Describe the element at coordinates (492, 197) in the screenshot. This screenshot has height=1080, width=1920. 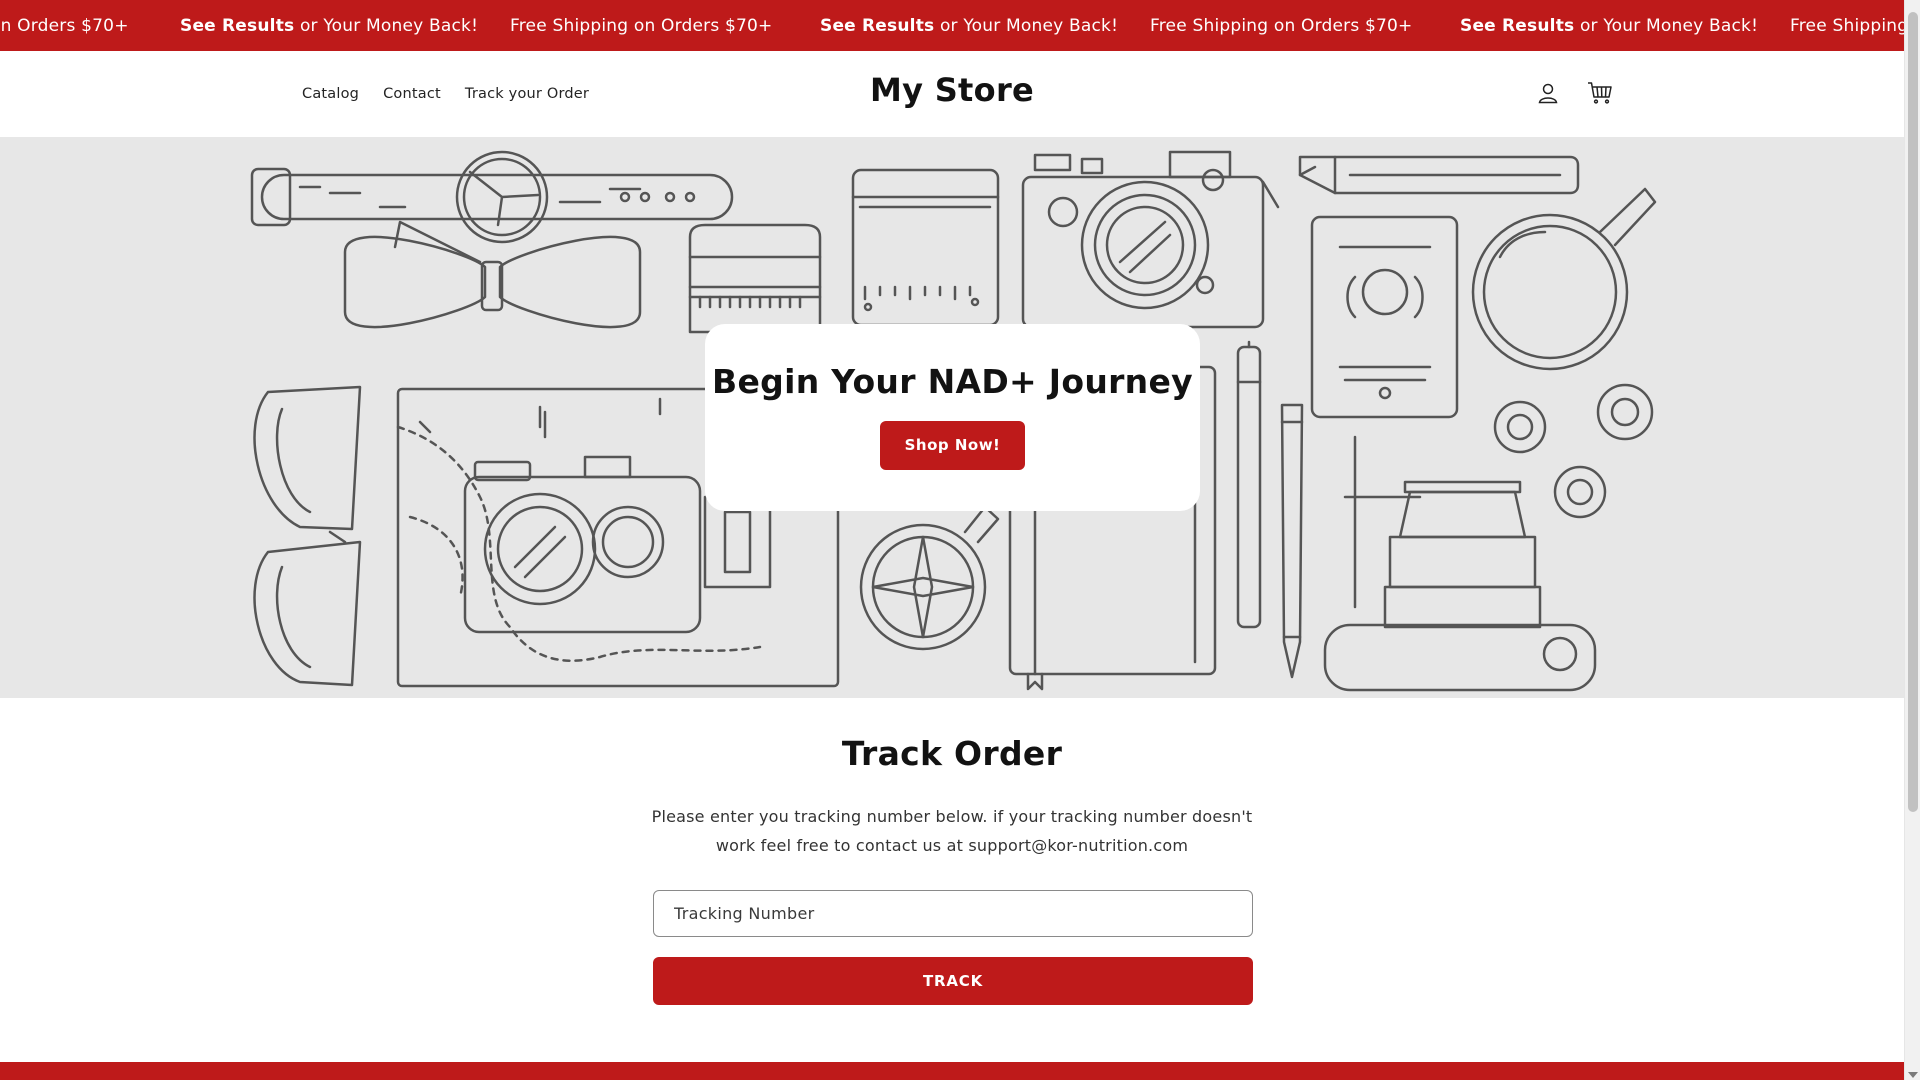
I see `watch-illustration` at that location.